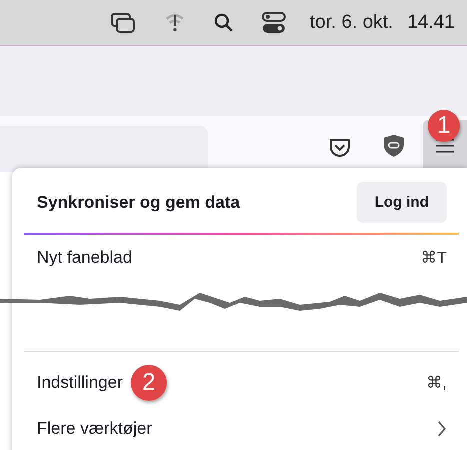  What do you see at coordinates (84, 258) in the screenshot?
I see `menu-item-label: Nyt faneblad` at bounding box center [84, 258].